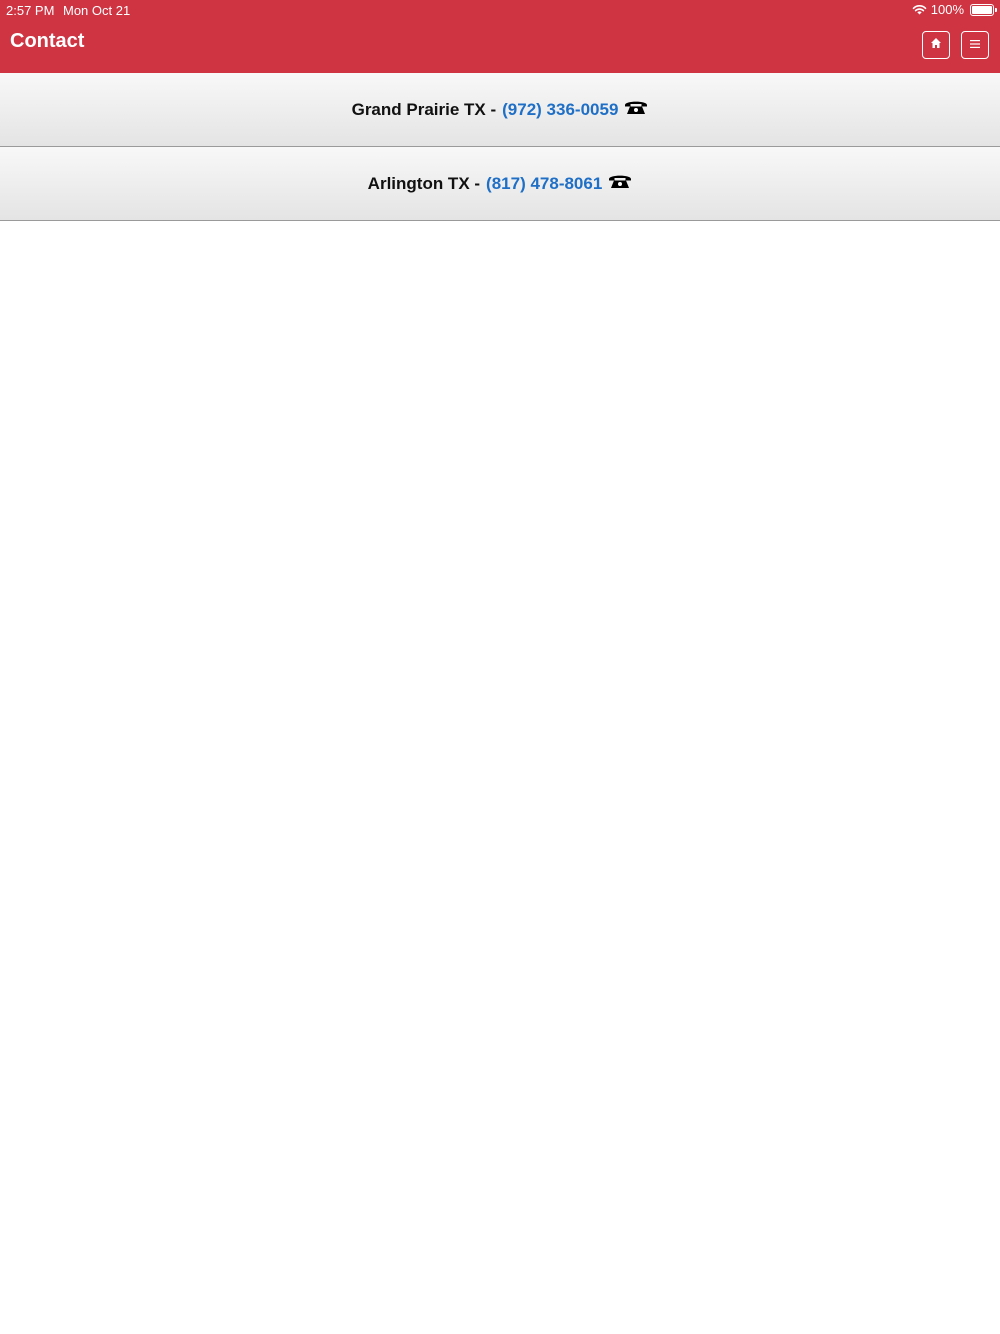  I want to click on phone-link-arlington: (817) 478-8061, so click(544, 184).